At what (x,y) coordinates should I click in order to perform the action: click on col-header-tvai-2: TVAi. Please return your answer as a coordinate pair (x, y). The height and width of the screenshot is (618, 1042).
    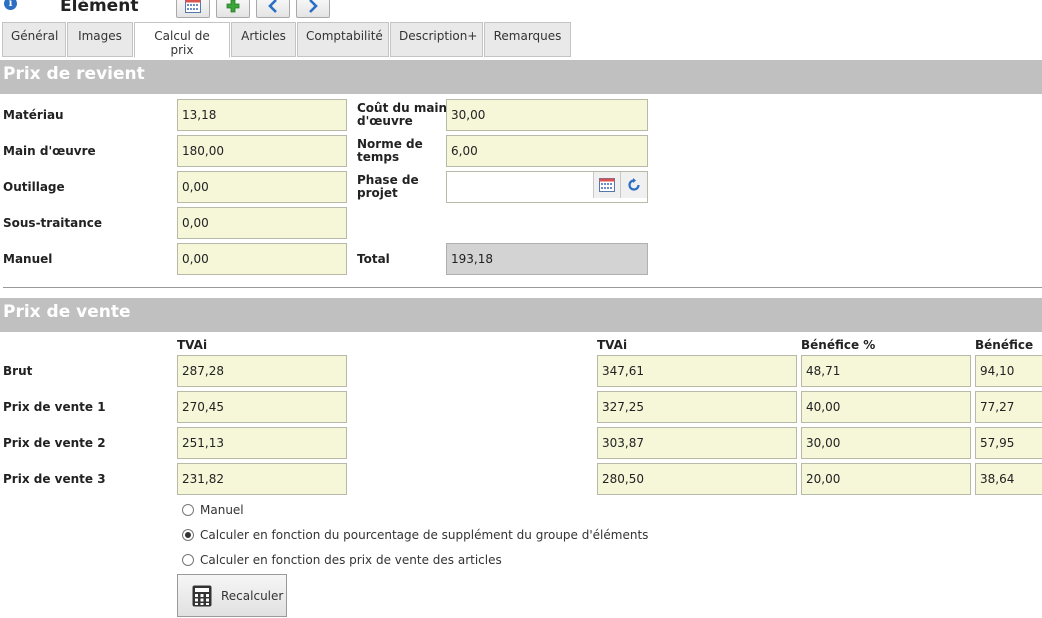
    Looking at the image, I should click on (612, 345).